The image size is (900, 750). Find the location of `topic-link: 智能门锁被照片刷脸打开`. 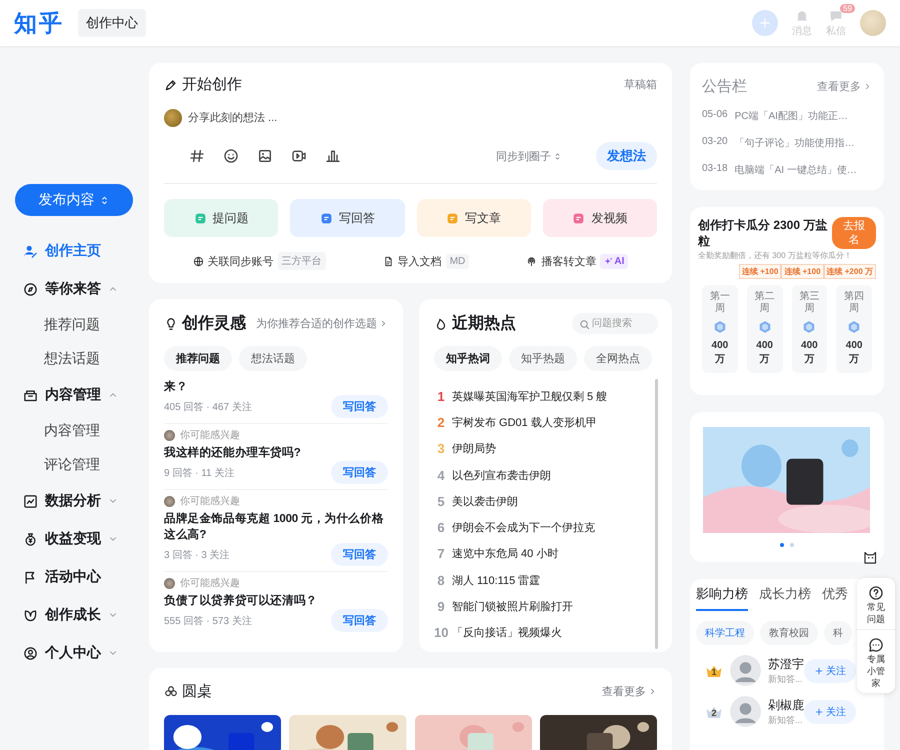

topic-link: 智能门锁被照片刷脸打开 is located at coordinates (512, 606).